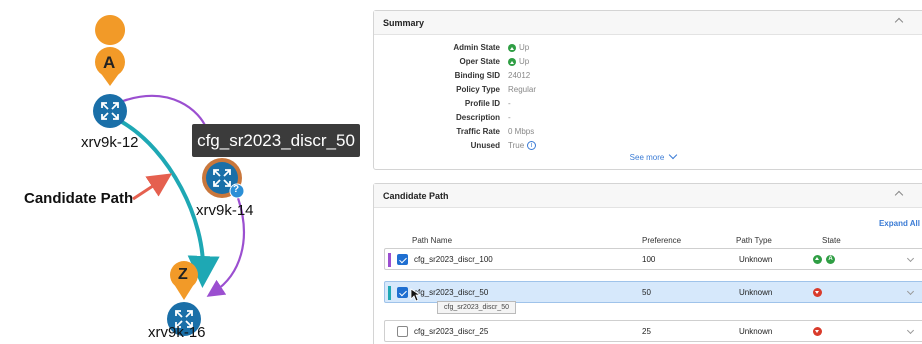  Describe the element at coordinates (899, 223) in the screenshot. I see `expand-all-link: Expand All` at that location.